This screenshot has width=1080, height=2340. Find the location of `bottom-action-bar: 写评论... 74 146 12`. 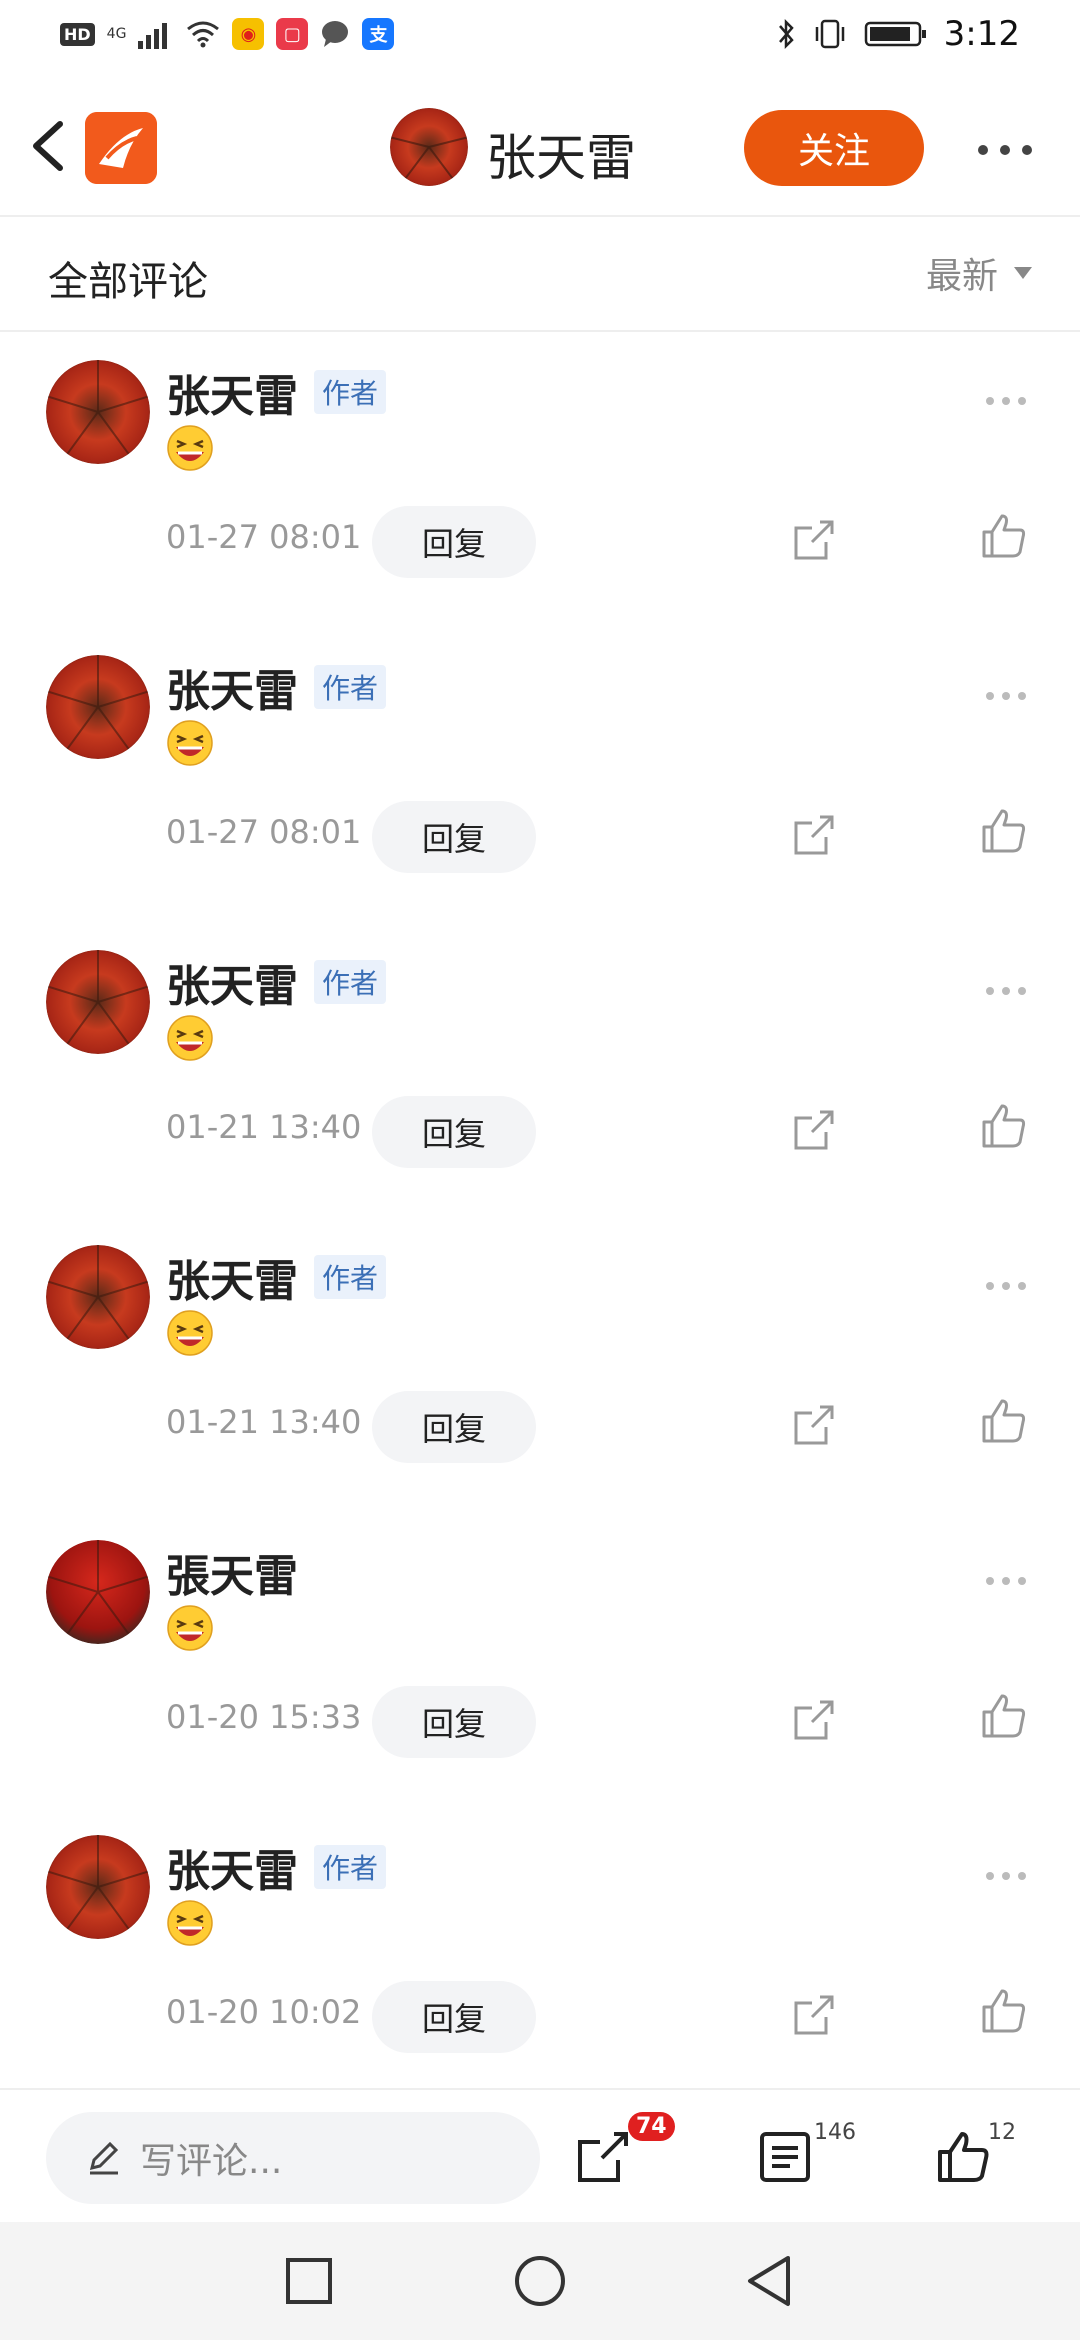

bottom-action-bar: 写评论... 74 146 12 is located at coordinates (540, 2155).